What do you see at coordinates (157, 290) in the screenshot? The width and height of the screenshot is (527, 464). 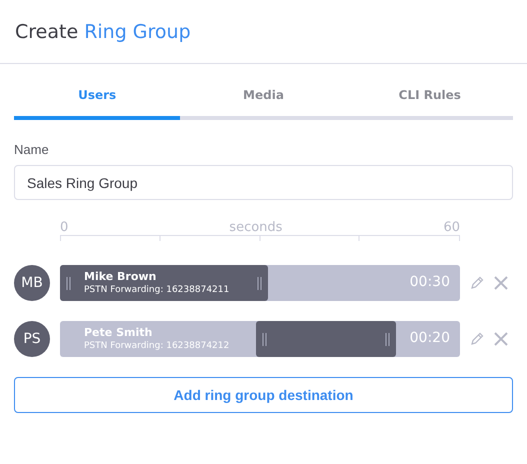 I see `user-detail: PSTN Forwarding: 16238874211` at bounding box center [157, 290].